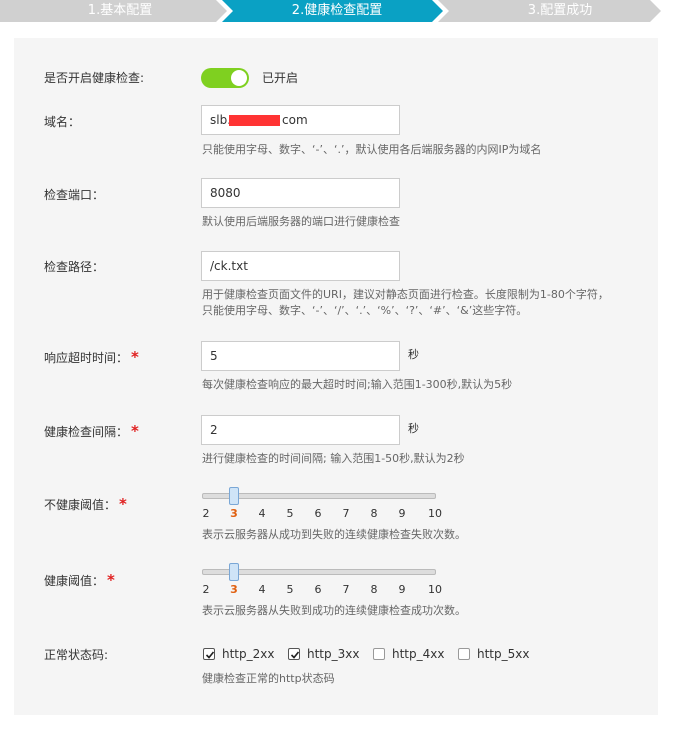 The image size is (694, 729). What do you see at coordinates (413, 354) in the screenshot?
I see `timeout-unit: 秒` at bounding box center [413, 354].